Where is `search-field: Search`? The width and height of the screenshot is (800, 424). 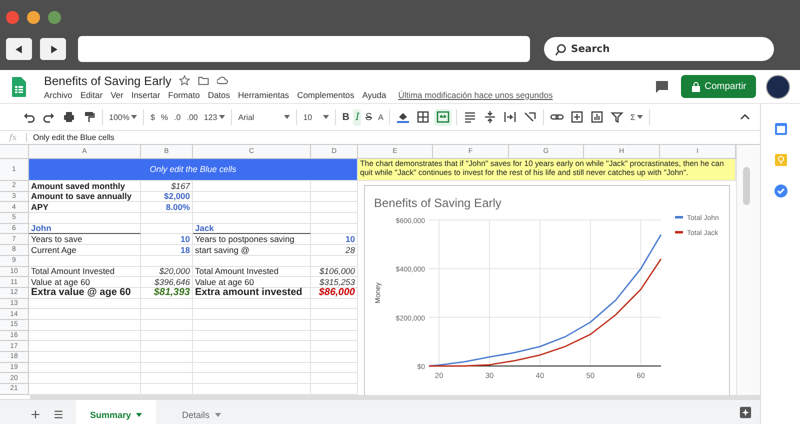 search-field: Search is located at coordinates (659, 49).